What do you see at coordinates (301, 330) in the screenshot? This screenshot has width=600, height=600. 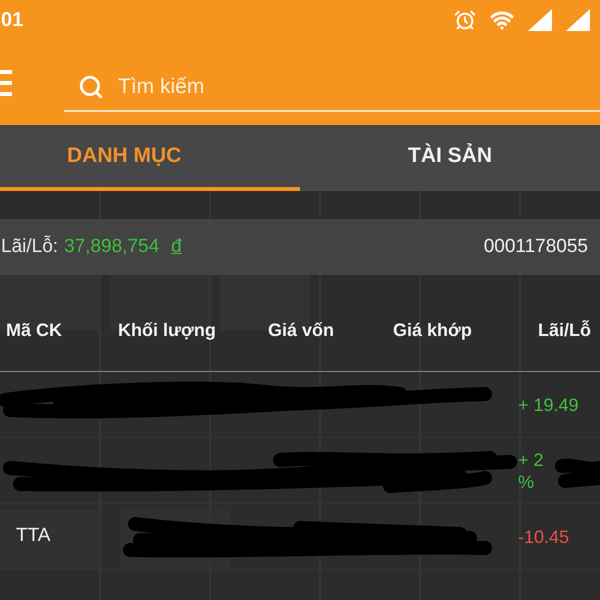 I see `column-header: Giá vốn` at bounding box center [301, 330].